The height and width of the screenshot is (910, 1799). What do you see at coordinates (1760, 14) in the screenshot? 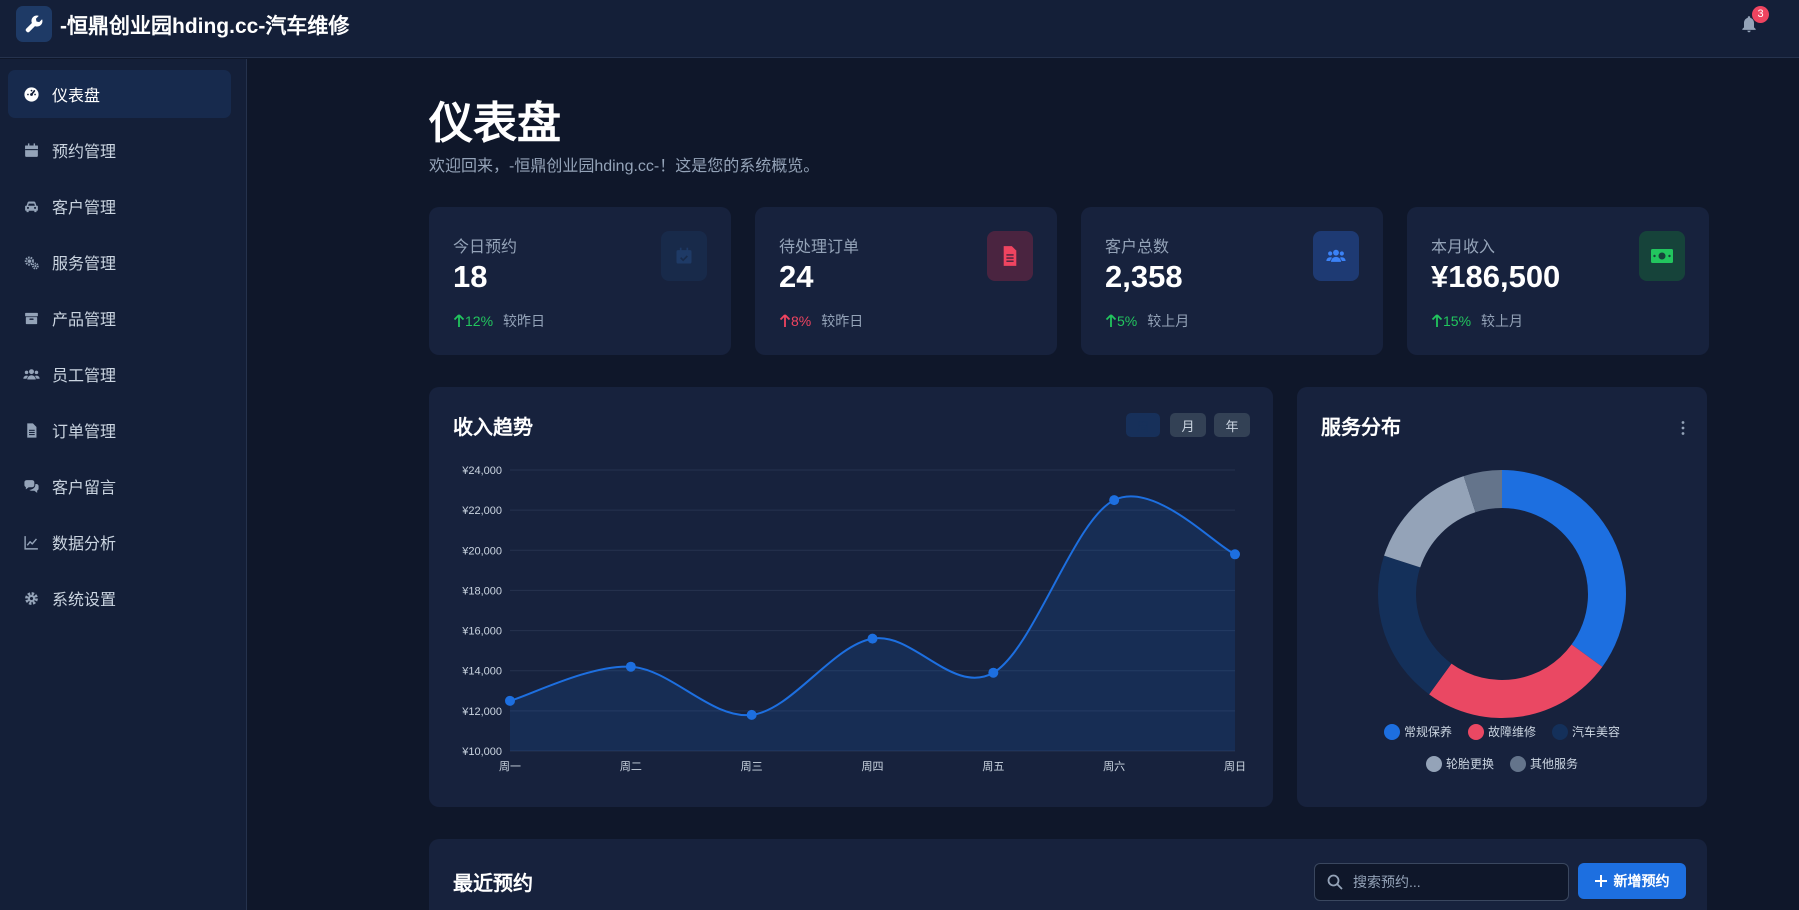
I see `notification-badge: 3` at bounding box center [1760, 14].